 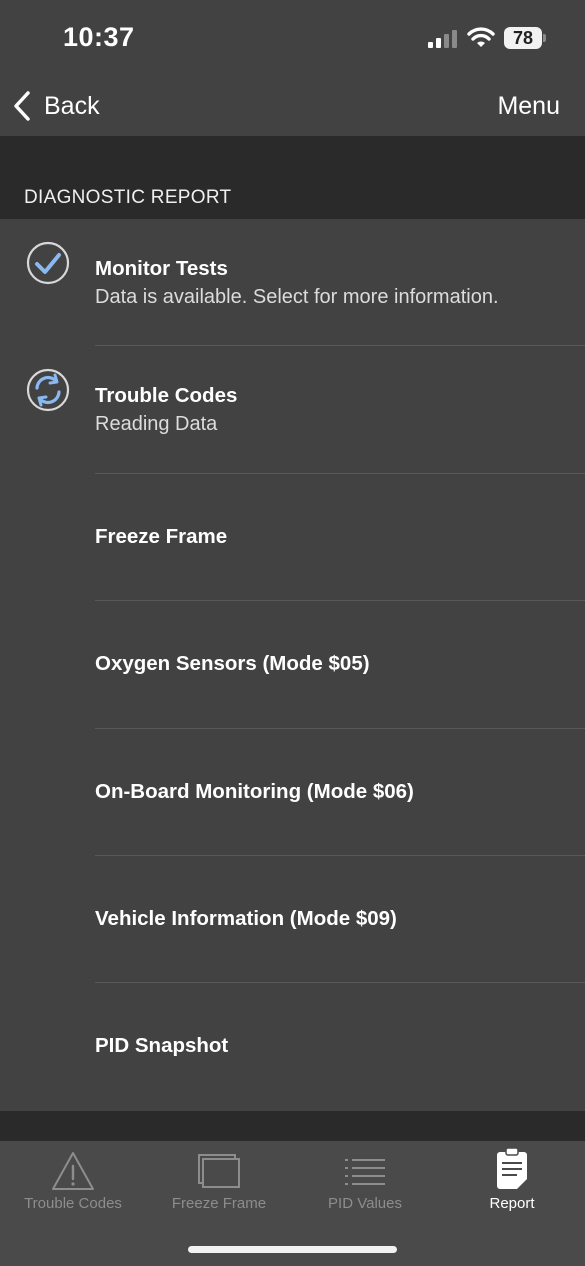 What do you see at coordinates (512, 1203) in the screenshot?
I see `tab-label: Report` at bounding box center [512, 1203].